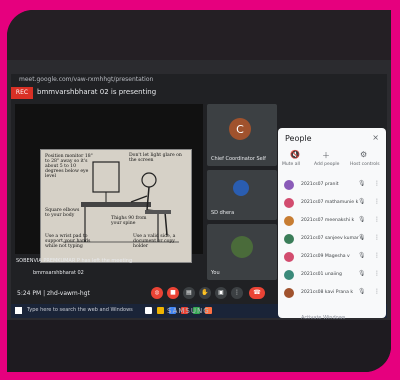  Describe the element at coordinates (62, 213) in the screenshot. I see `doc-note-elbows: Square elbows to your body` at that location.